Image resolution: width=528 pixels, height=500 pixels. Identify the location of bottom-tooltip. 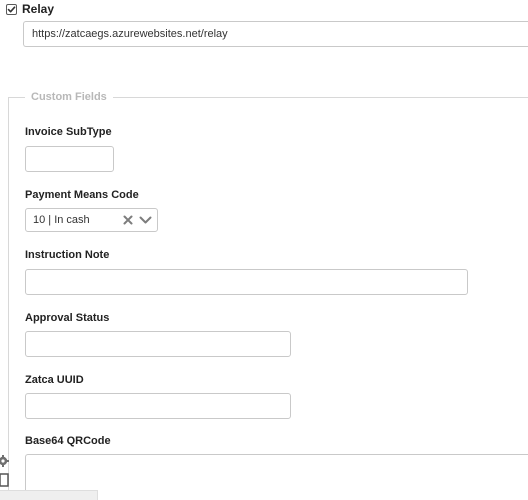
(49, 495).